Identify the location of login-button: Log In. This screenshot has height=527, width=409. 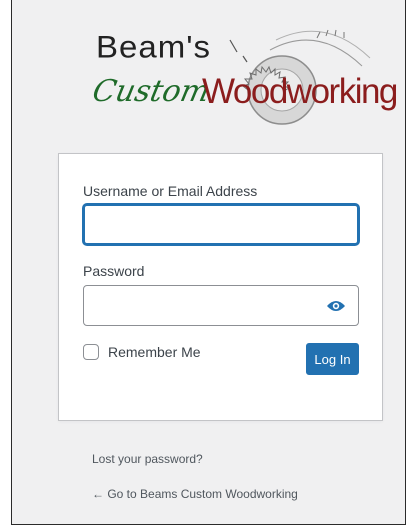
(332, 359).